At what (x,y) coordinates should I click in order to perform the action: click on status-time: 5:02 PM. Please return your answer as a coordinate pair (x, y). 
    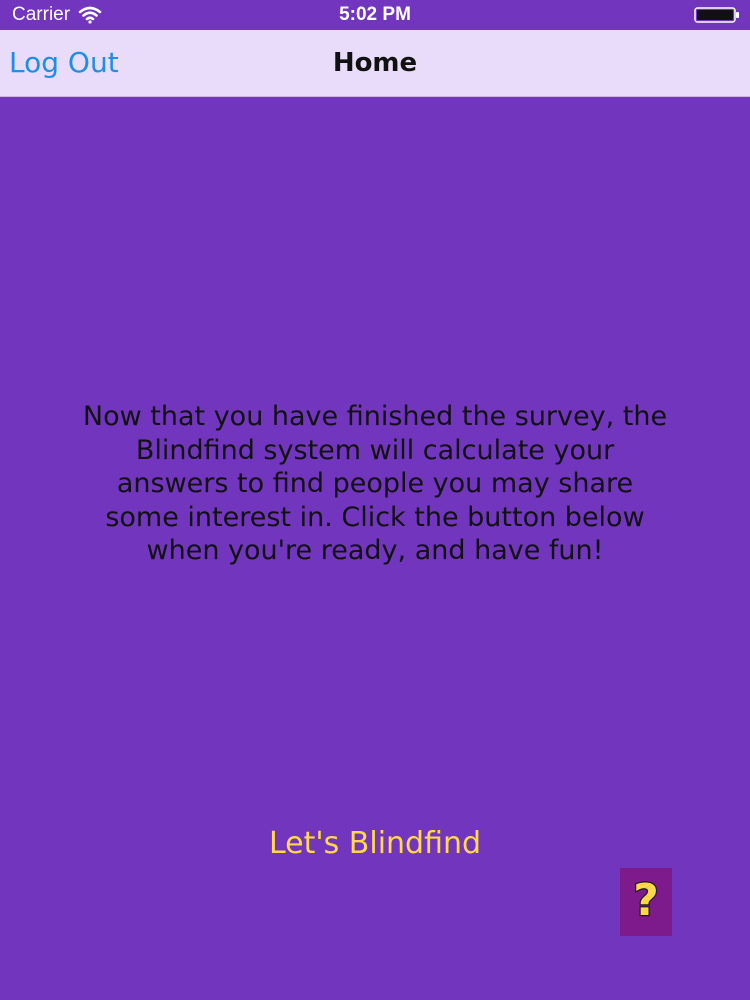
    Looking at the image, I should click on (375, 14).